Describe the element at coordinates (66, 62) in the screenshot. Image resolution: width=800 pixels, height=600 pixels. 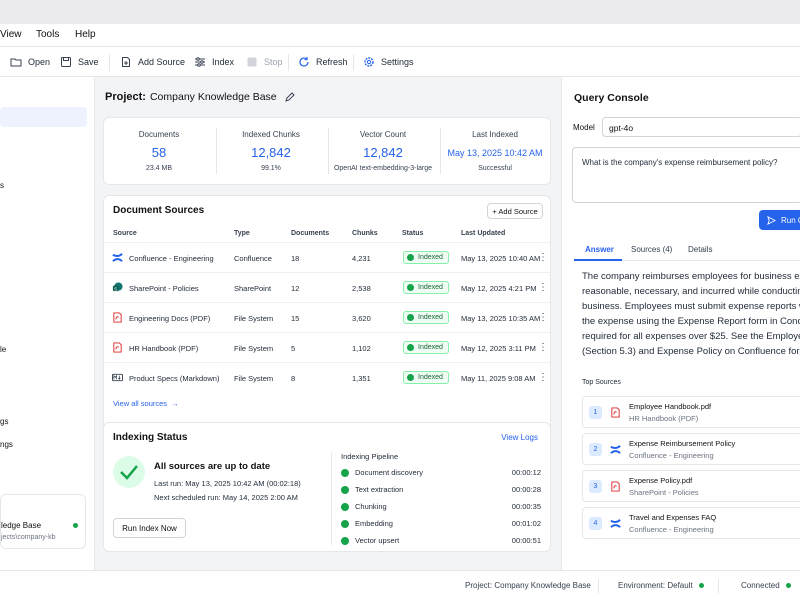
I see `save-icon` at that location.